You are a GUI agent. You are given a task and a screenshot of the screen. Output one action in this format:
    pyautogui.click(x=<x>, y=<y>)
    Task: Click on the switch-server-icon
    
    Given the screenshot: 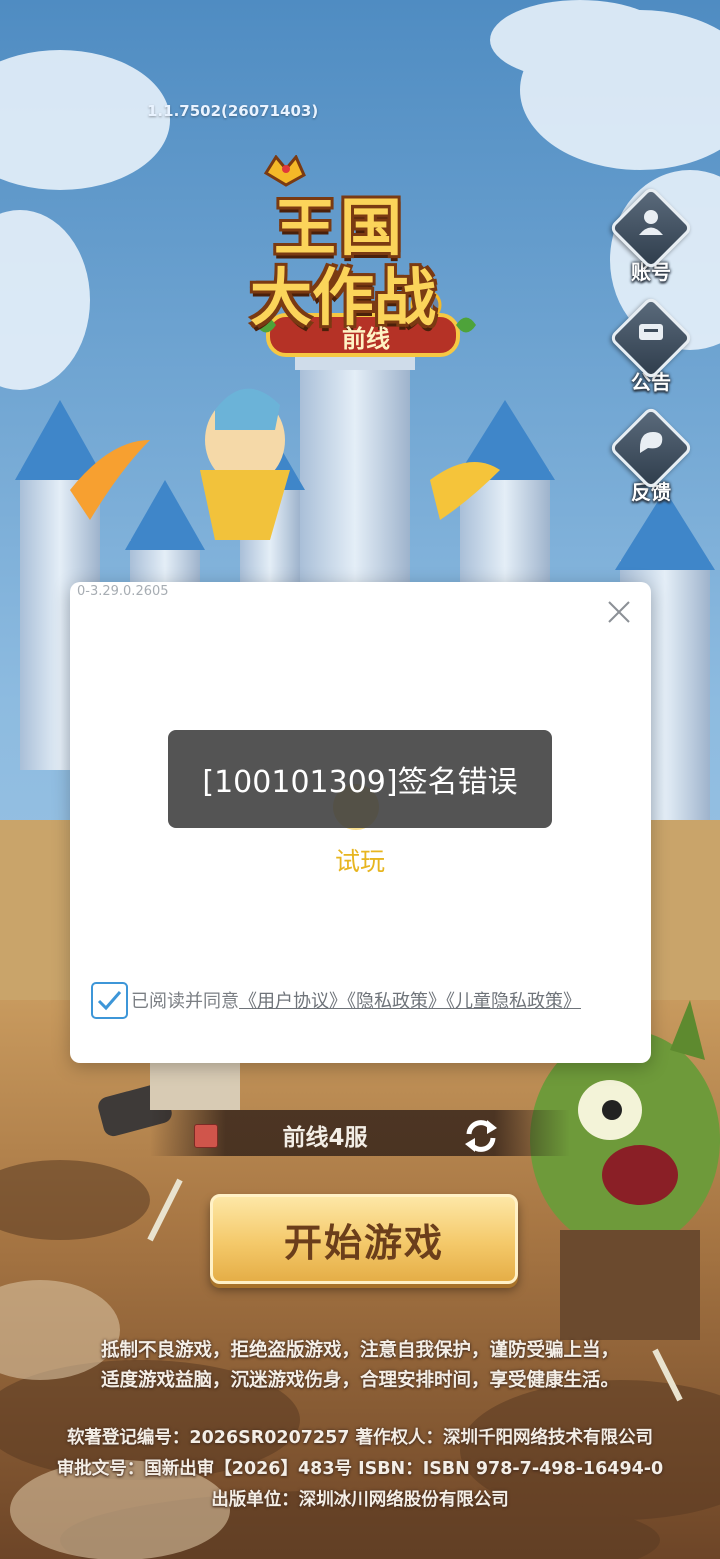 What is the action you would take?
    pyautogui.click(x=481, y=1136)
    